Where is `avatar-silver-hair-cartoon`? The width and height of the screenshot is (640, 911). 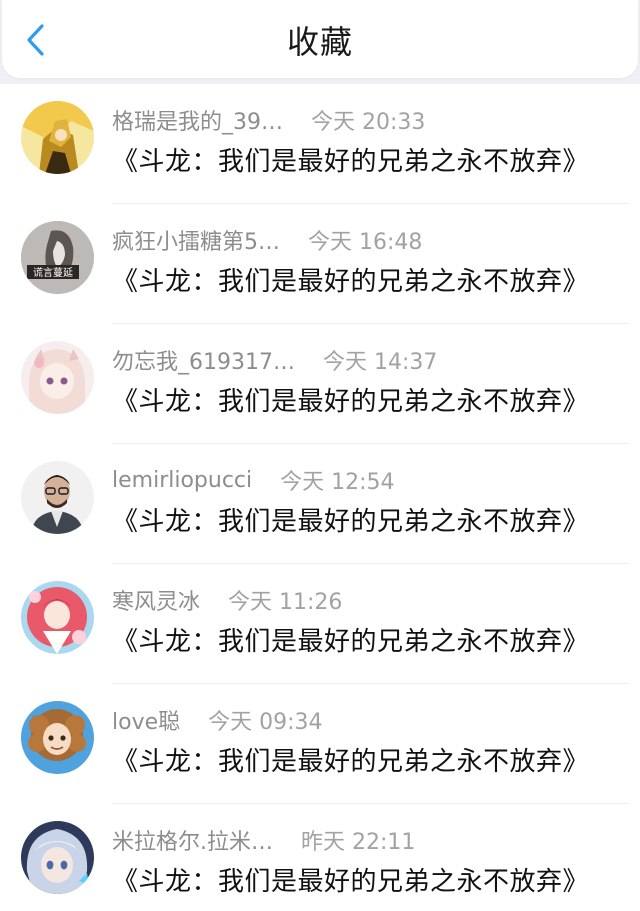
avatar-silver-hair-cartoon is located at coordinates (57, 857).